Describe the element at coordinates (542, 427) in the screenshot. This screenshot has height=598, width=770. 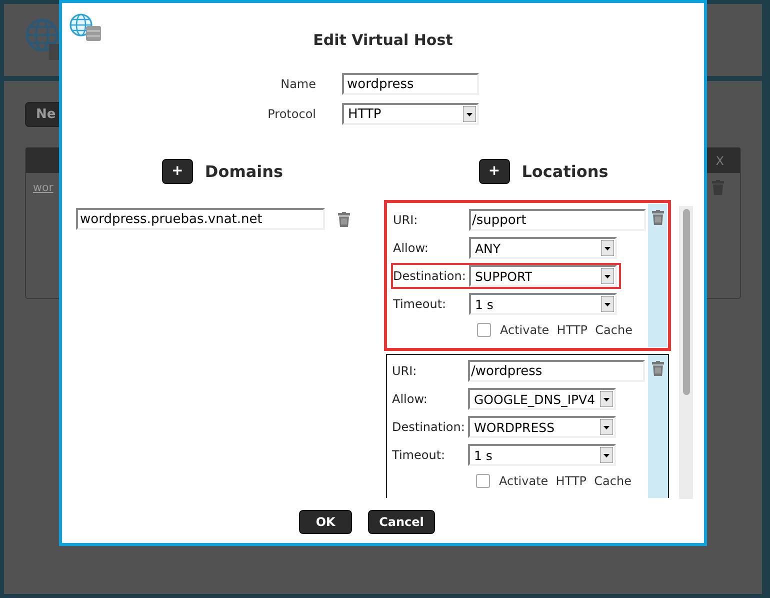
I see `dropdown: WORDPRESS` at that location.